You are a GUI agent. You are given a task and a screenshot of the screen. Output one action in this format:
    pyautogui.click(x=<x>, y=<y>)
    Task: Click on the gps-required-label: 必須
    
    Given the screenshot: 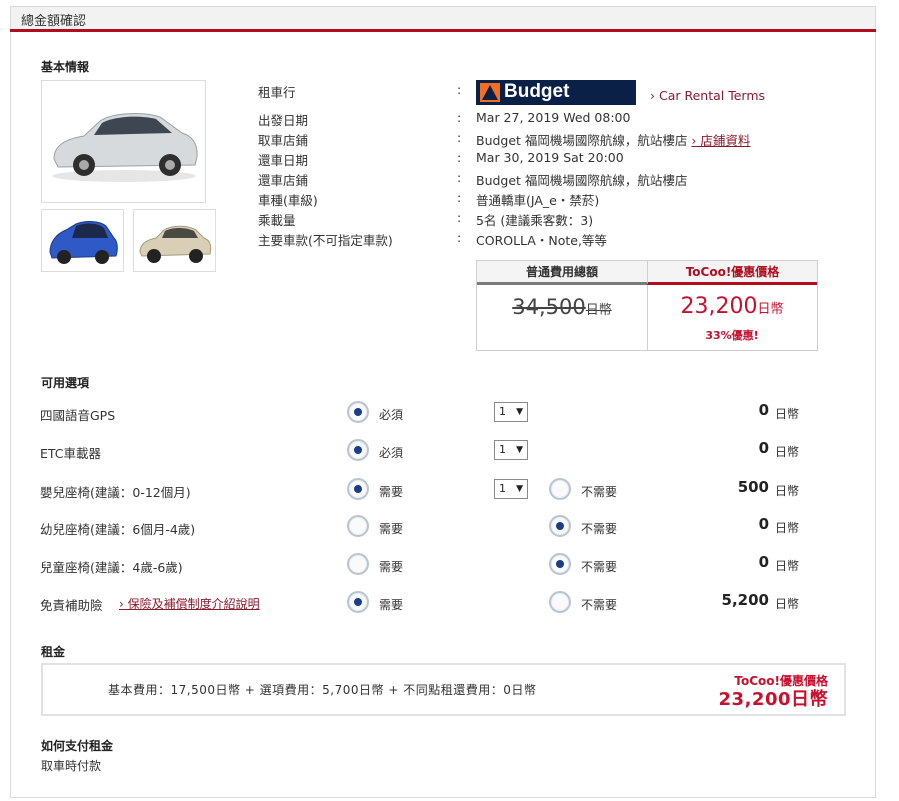 What is the action you would take?
    pyautogui.click(x=391, y=415)
    